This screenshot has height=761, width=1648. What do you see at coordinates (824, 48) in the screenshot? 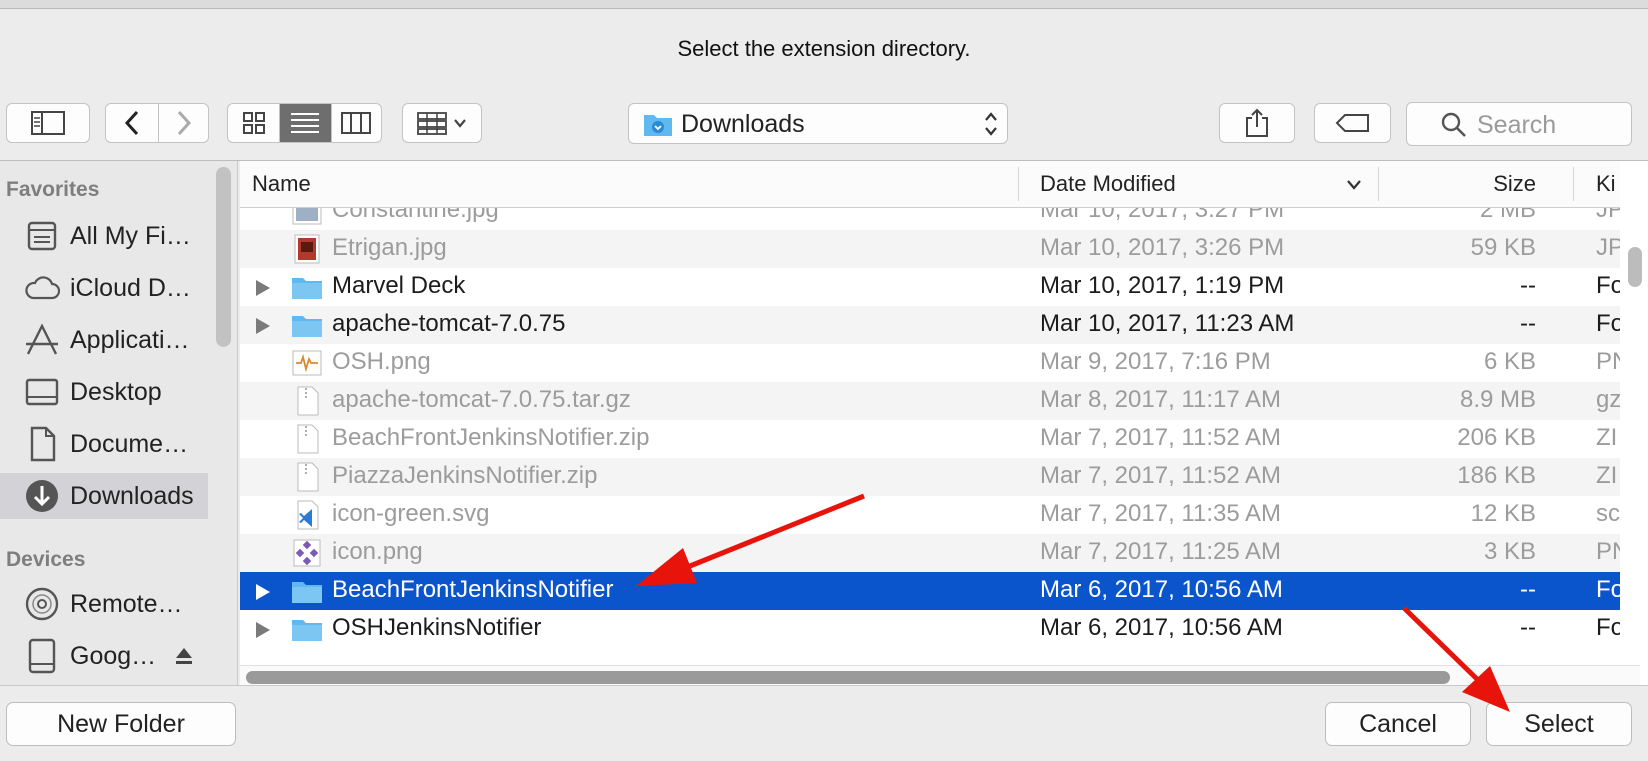
I see `dialog-title: Select the extension directory.` at bounding box center [824, 48].